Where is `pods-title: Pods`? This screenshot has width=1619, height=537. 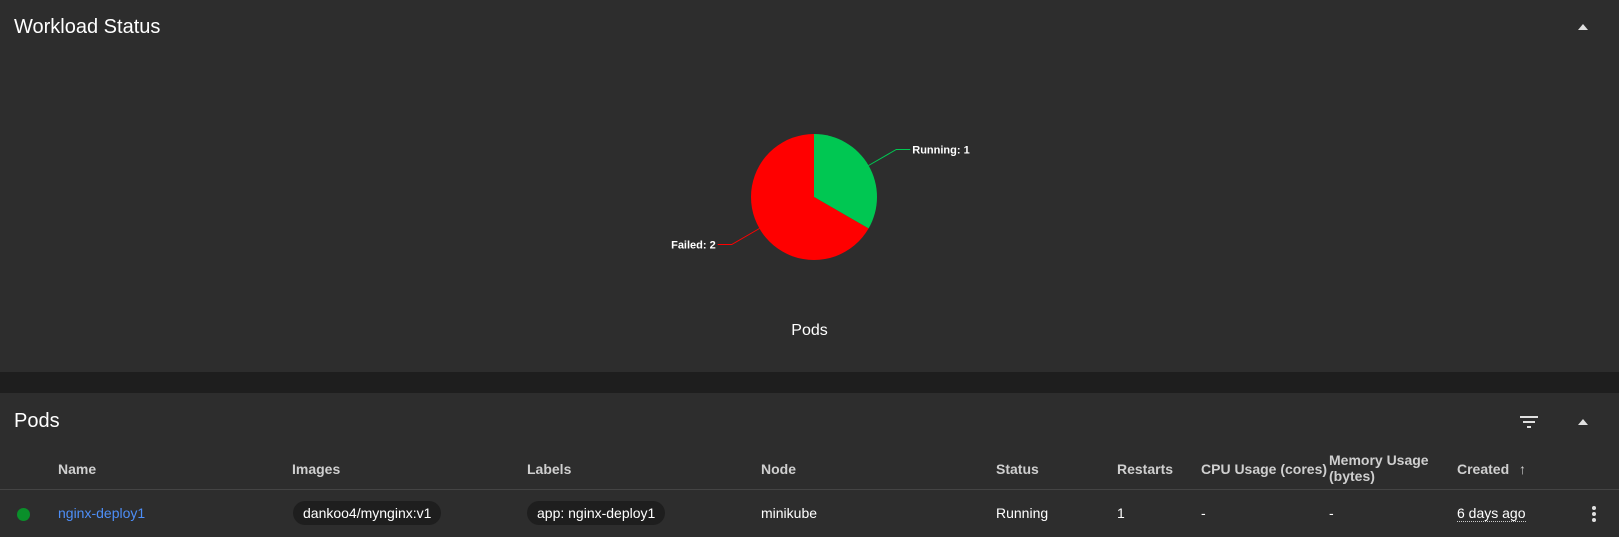 pods-title: Pods is located at coordinates (37, 421).